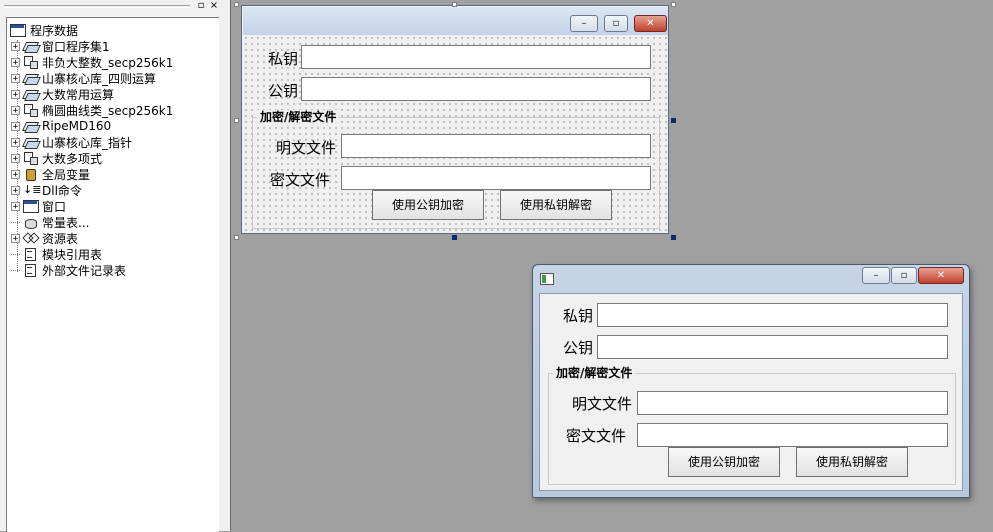  I want to click on tree-item-pointer-lib: + 山寨核心库_指针, so click(71, 142).